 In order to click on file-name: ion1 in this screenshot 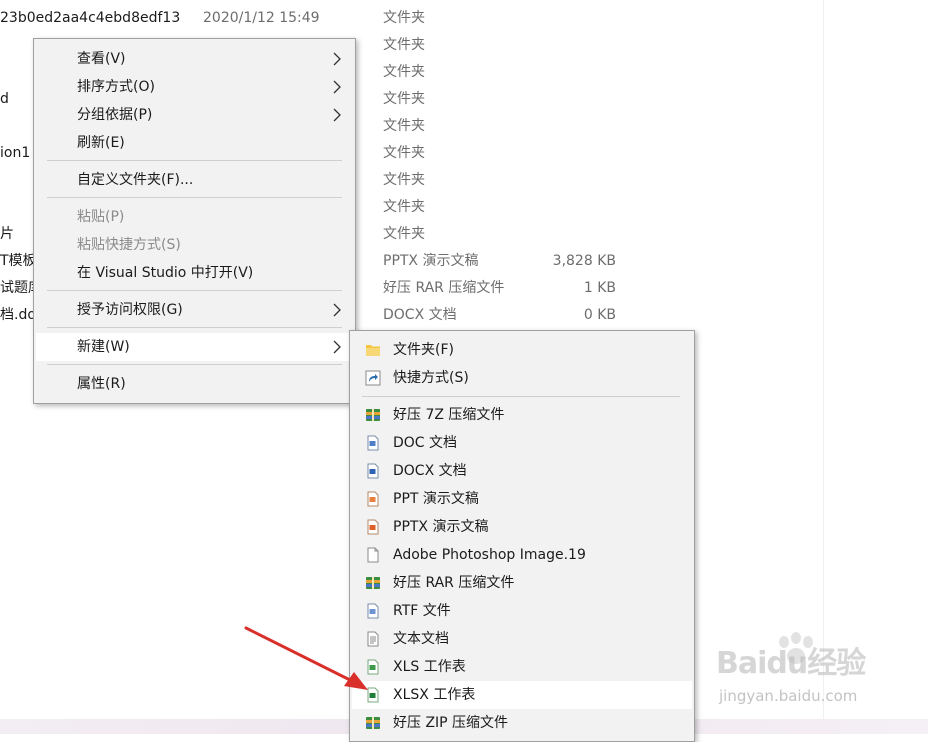, I will do `click(15, 153)`.